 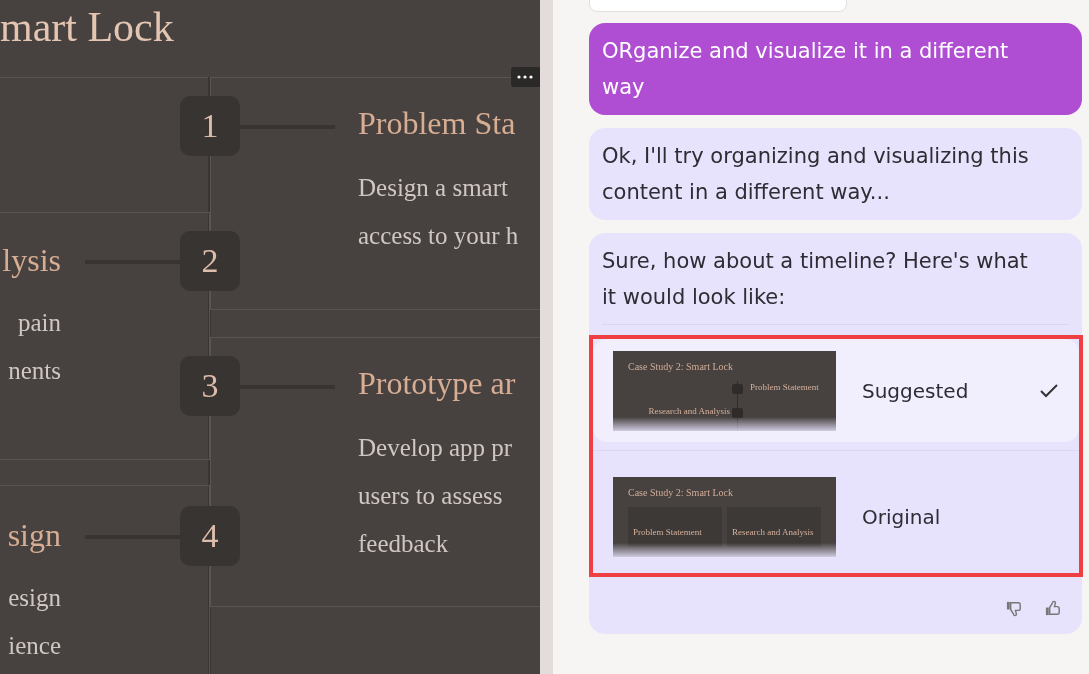 What do you see at coordinates (210, 126) in the screenshot?
I see `step-number: 1` at bounding box center [210, 126].